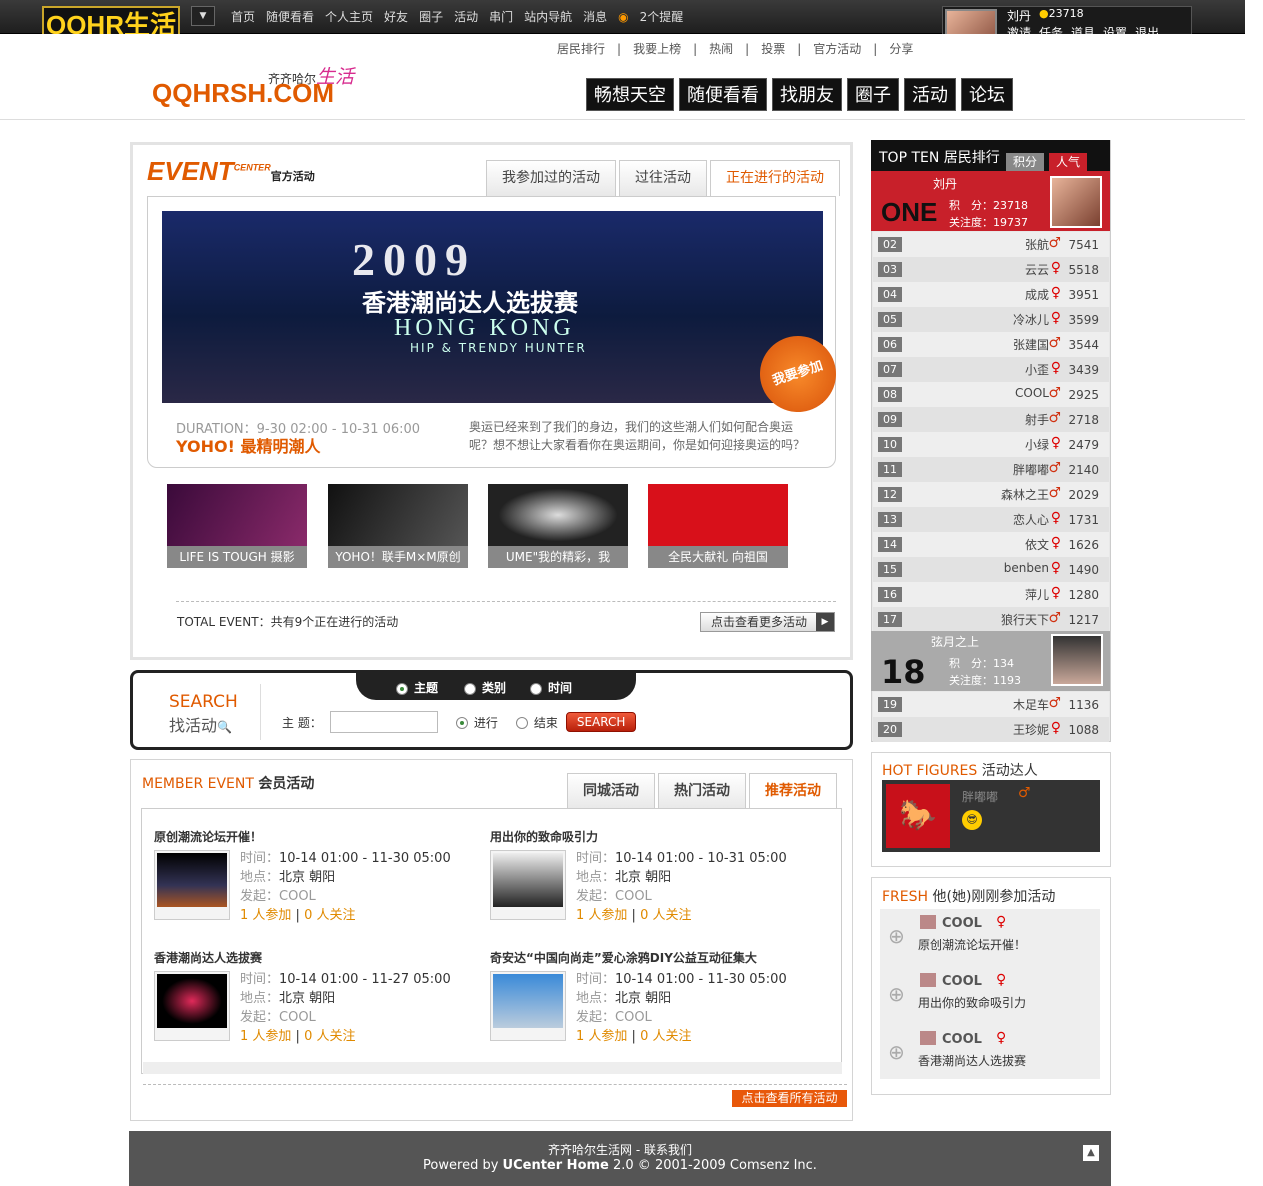 This screenshot has width=1263, height=1186. Describe the element at coordinates (991, 998) in the screenshot. I see `fresh-item: ⊕ COOL ♀ 用出你的致命吸引力` at that location.